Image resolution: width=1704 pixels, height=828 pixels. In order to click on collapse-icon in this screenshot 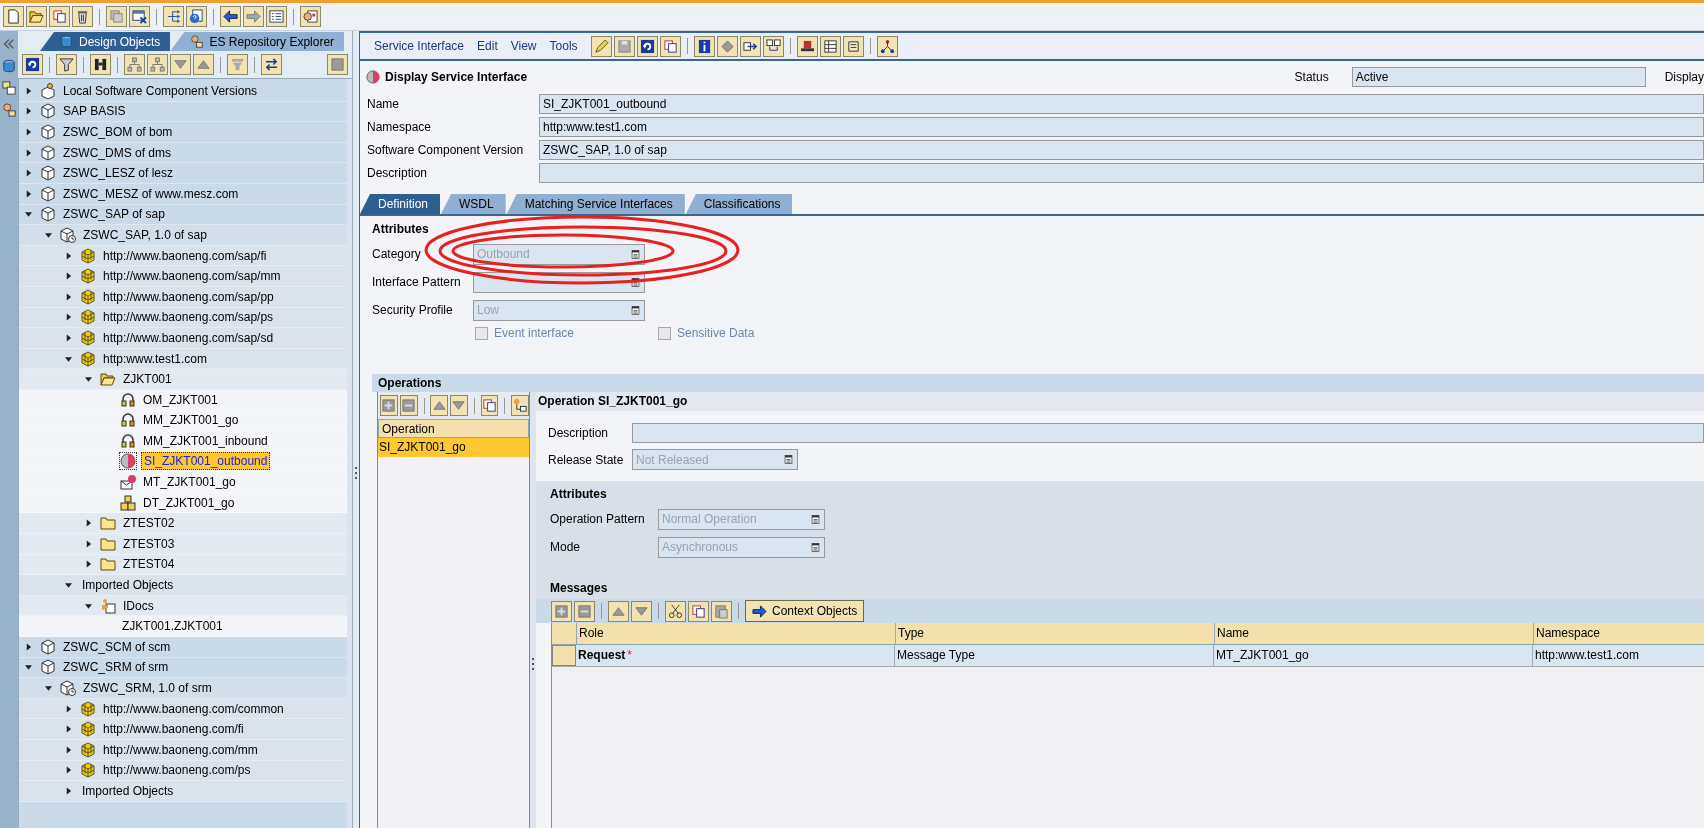, I will do `click(9, 44)`.